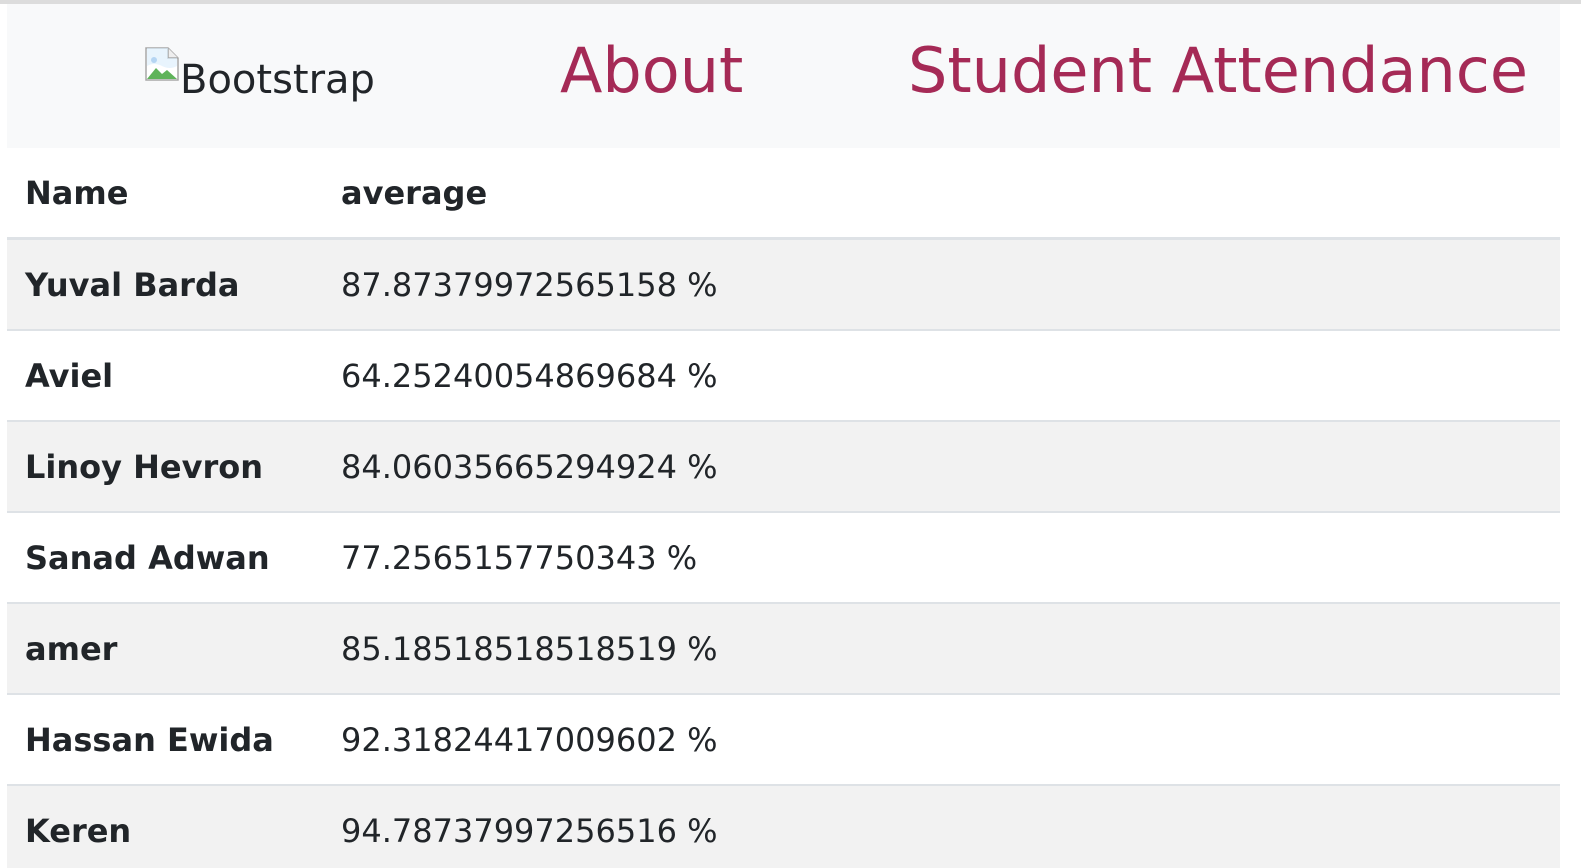 The width and height of the screenshot is (1581, 868). I want to click on table-row: Yuval Barda 87.87379972565158 %, so click(783, 283).